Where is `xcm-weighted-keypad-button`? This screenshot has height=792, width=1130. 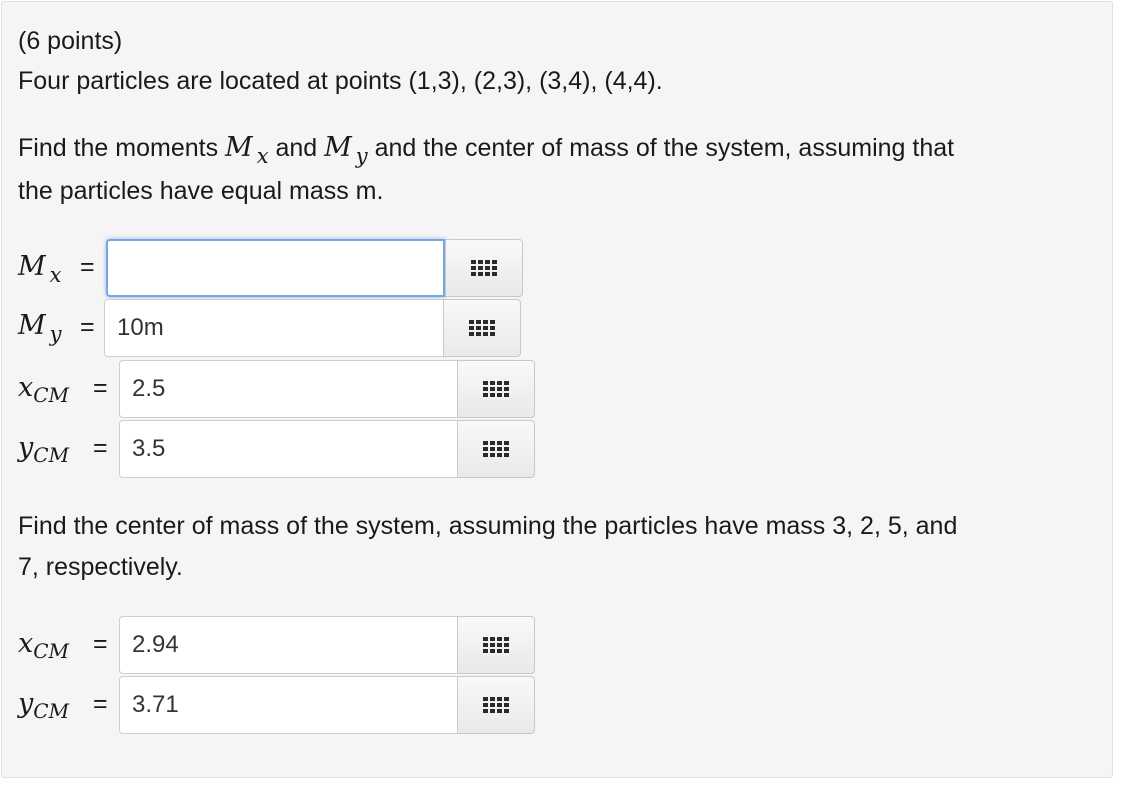
xcm-weighted-keypad-button is located at coordinates (496, 645).